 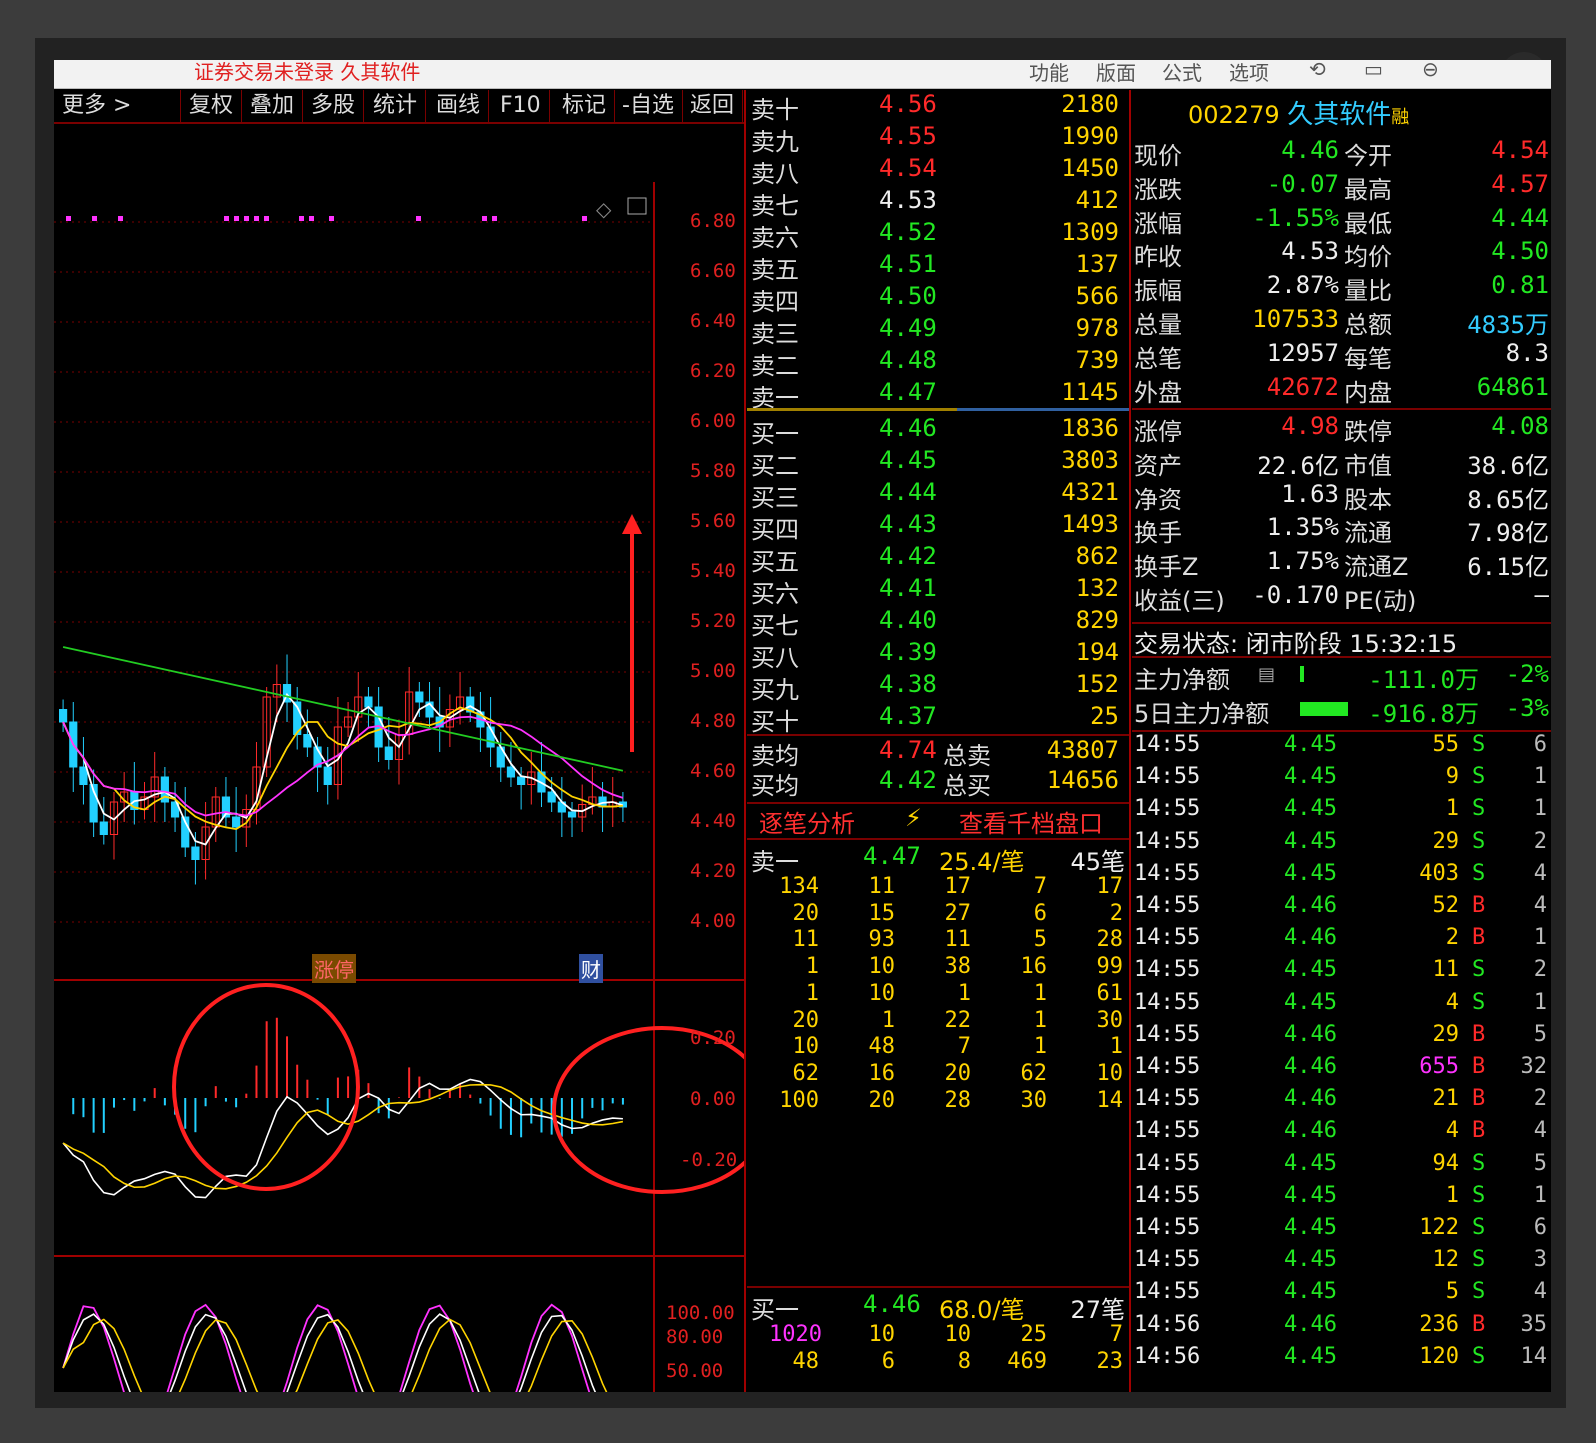 What do you see at coordinates (1341, 1295) in the screenshot?
I see `tick-row: 14:55 4.45 5 S 4` at bounding box center [1341, 1295].